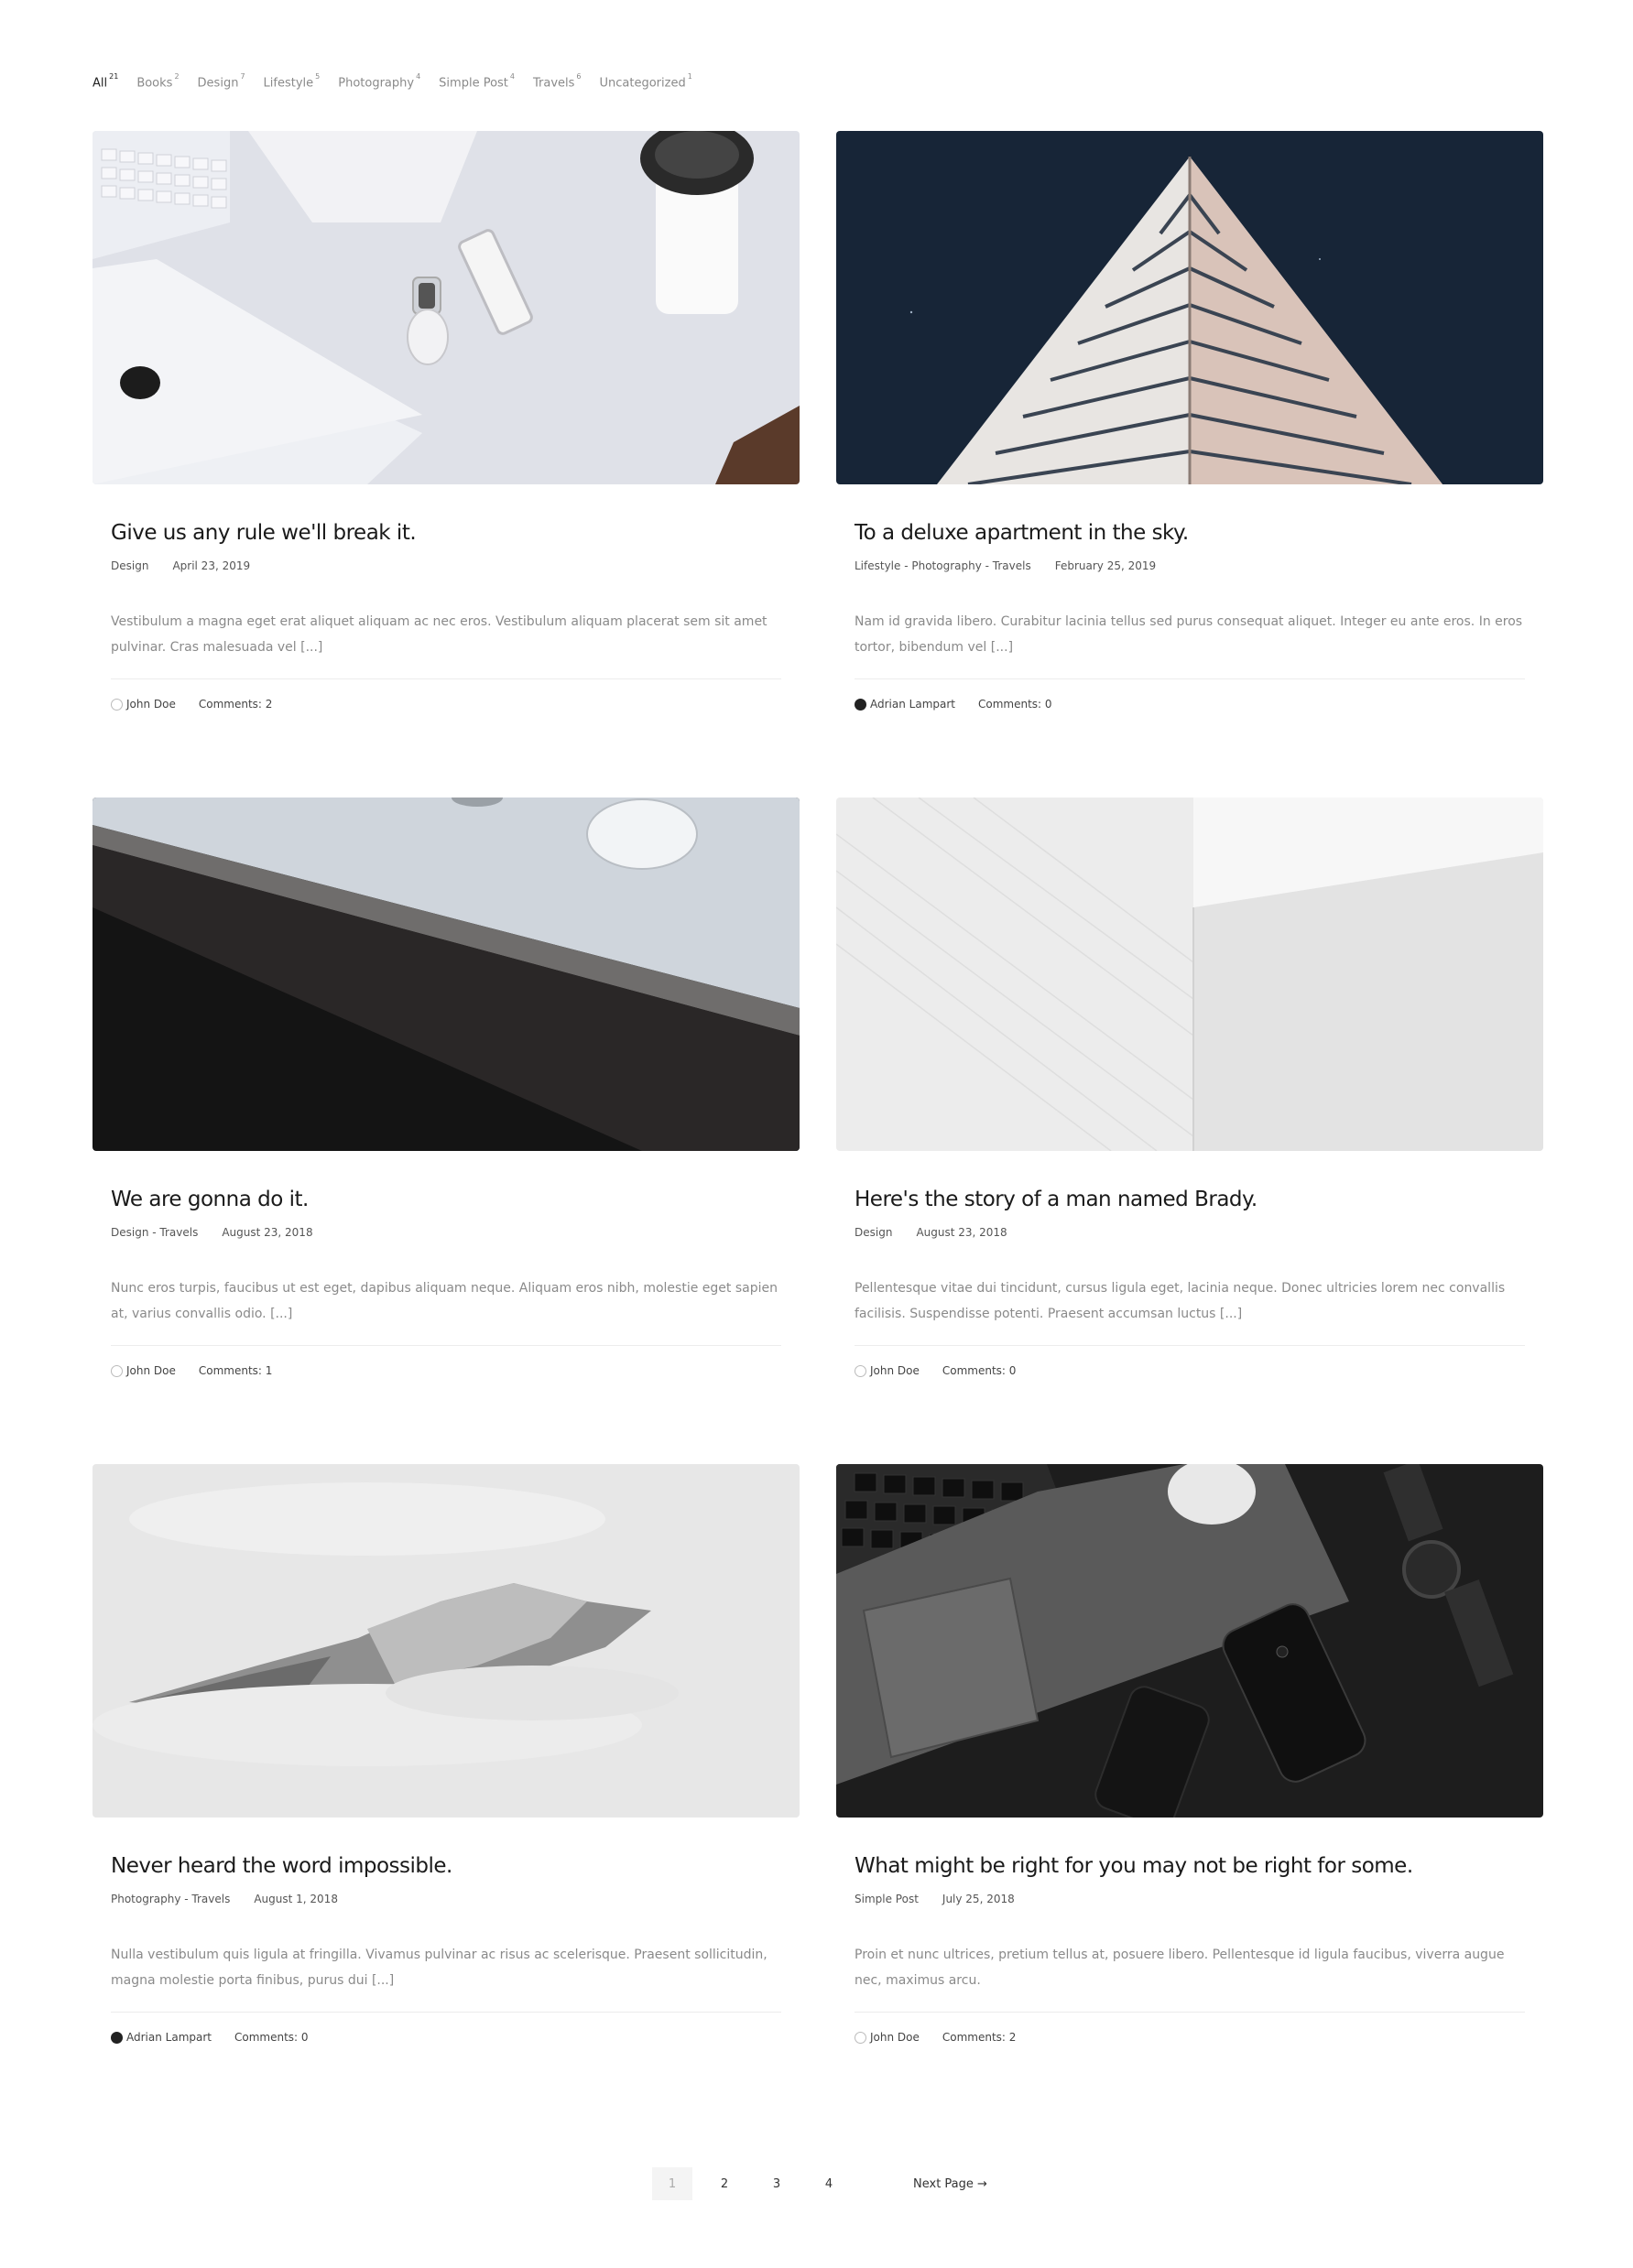  I want to click on post-title: Here's the story of a man named Brady., so click(1190, 1200).